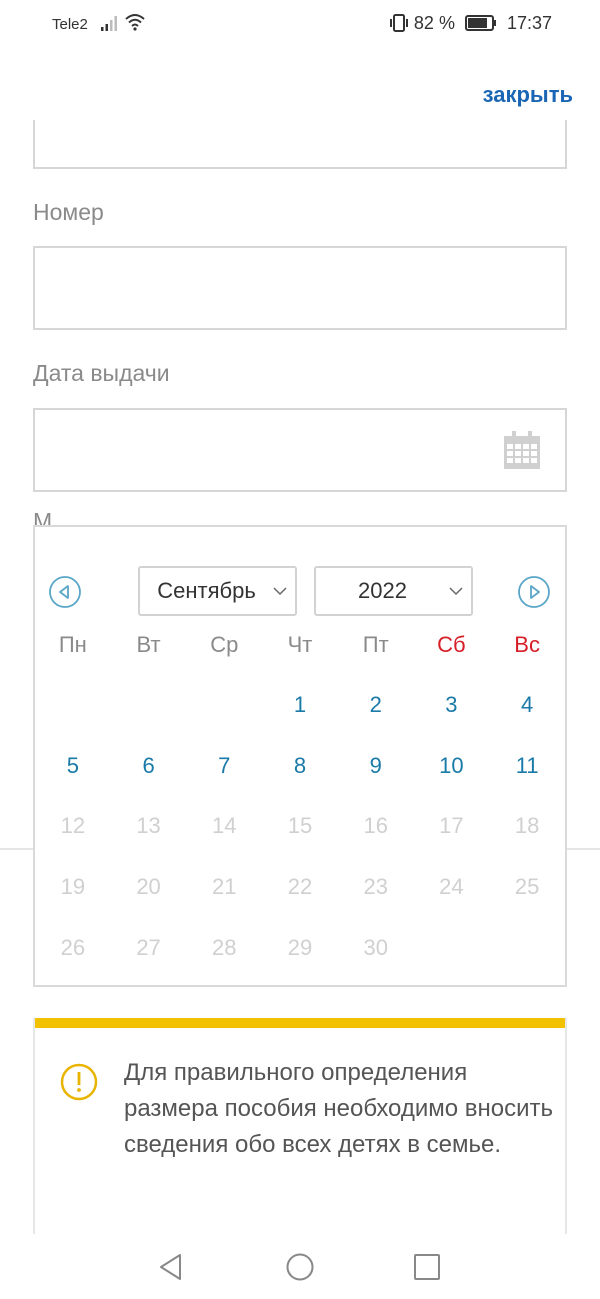 Image resolution: width=600 pixels, height=1299 pixels. I want to click on obscured-field-label: М, so click(43, 517).